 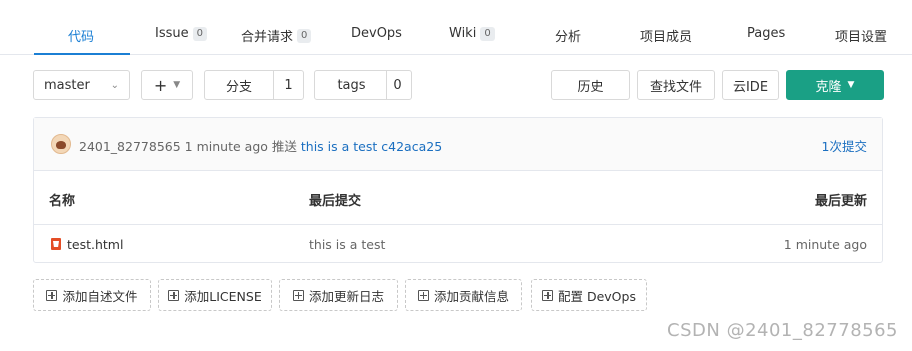 What do you see at coordinates (589, 295) in the screenshot?
I see `configure-devops-button: 配置 DevOps` at bounding box center [589, 295].